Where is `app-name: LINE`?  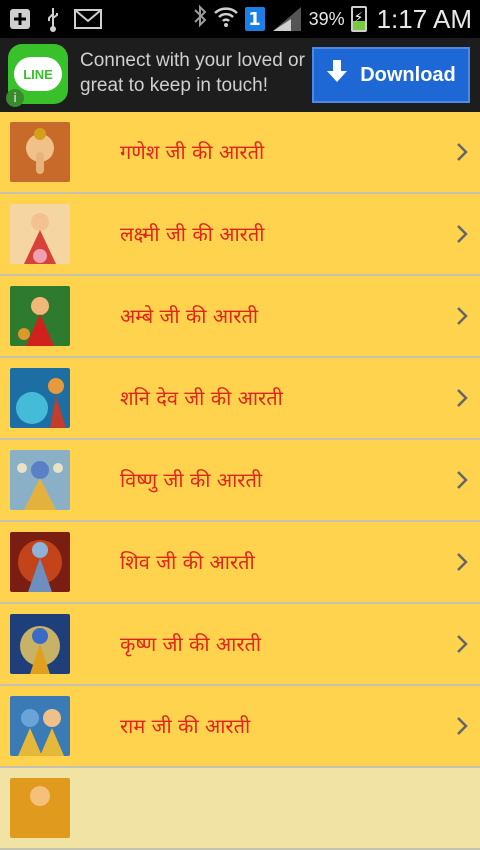 app-name: LINE is located at coordinates (38, 74).